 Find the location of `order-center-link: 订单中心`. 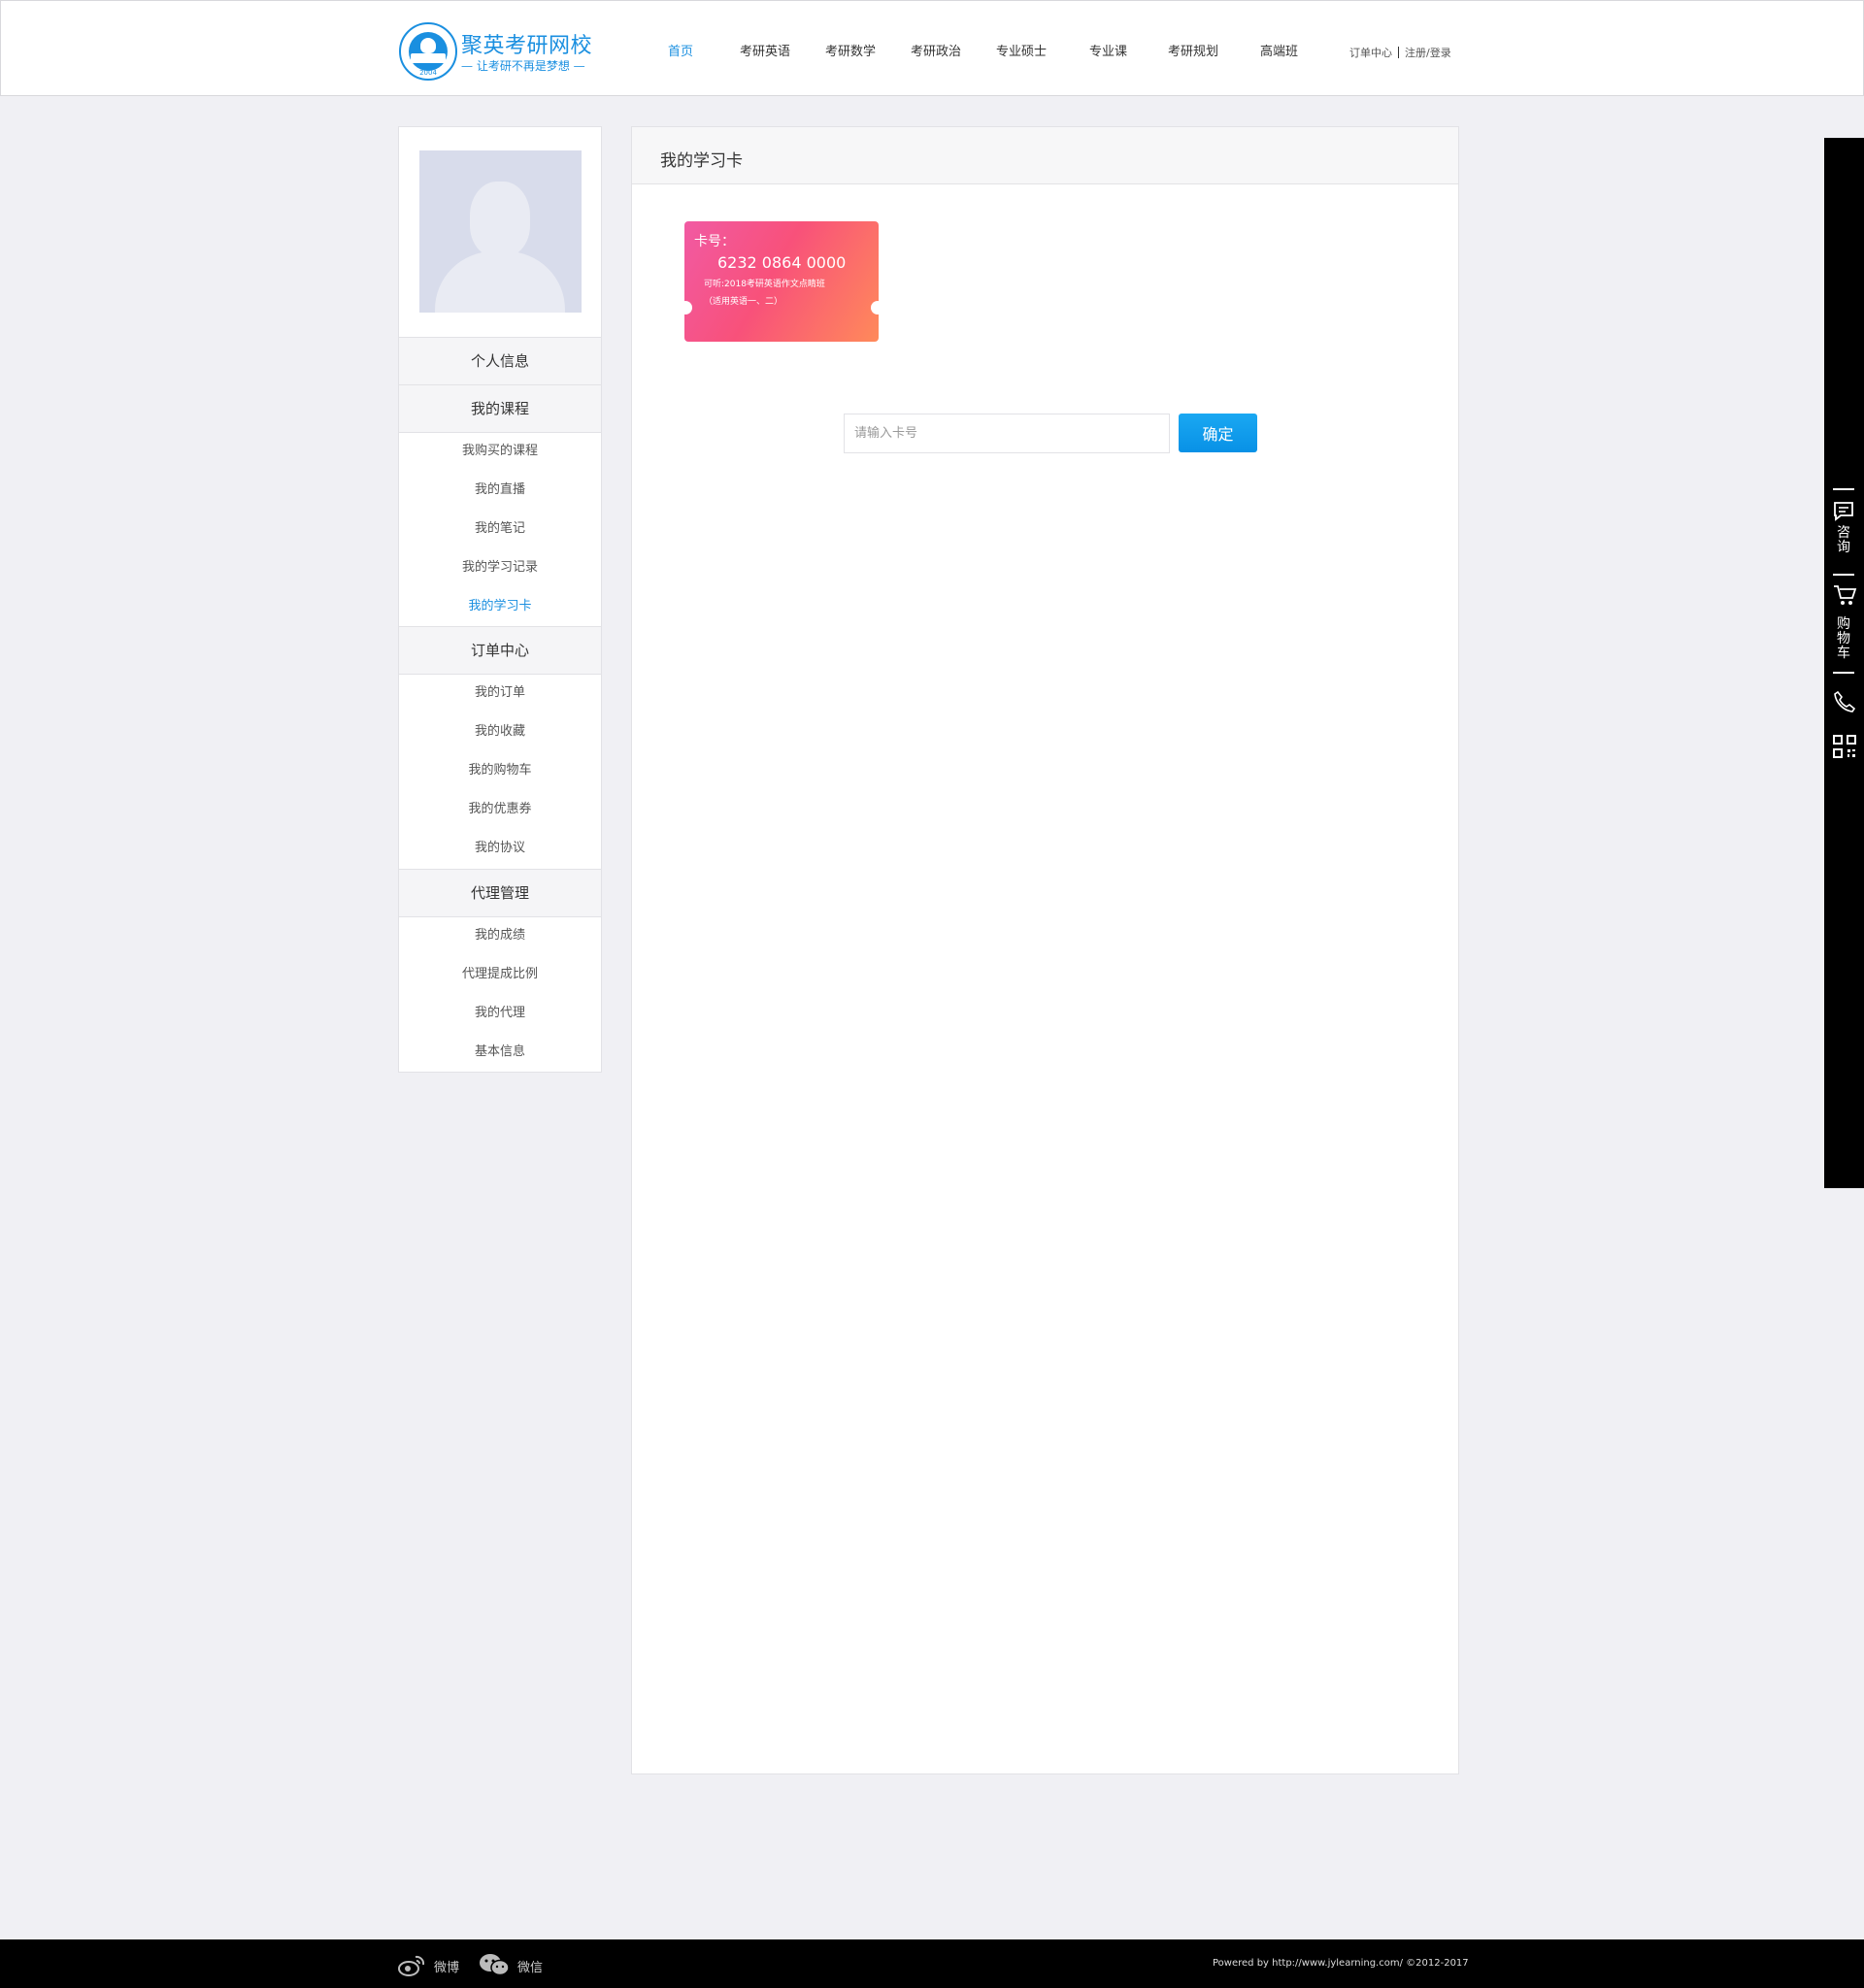

order-center-link: 订单中心 is located at coordinates (1370, 53).